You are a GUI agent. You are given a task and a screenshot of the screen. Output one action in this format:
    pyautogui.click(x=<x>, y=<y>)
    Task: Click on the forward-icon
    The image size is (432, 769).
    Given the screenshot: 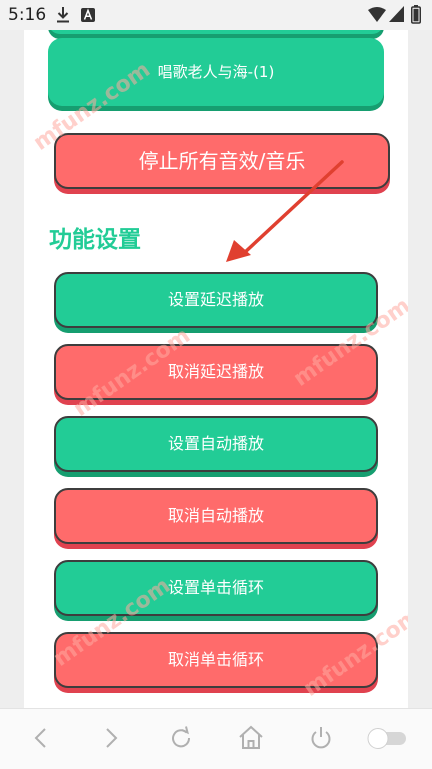 What is the action you would take?
    pyautogui.click(x=111, y=738)
    